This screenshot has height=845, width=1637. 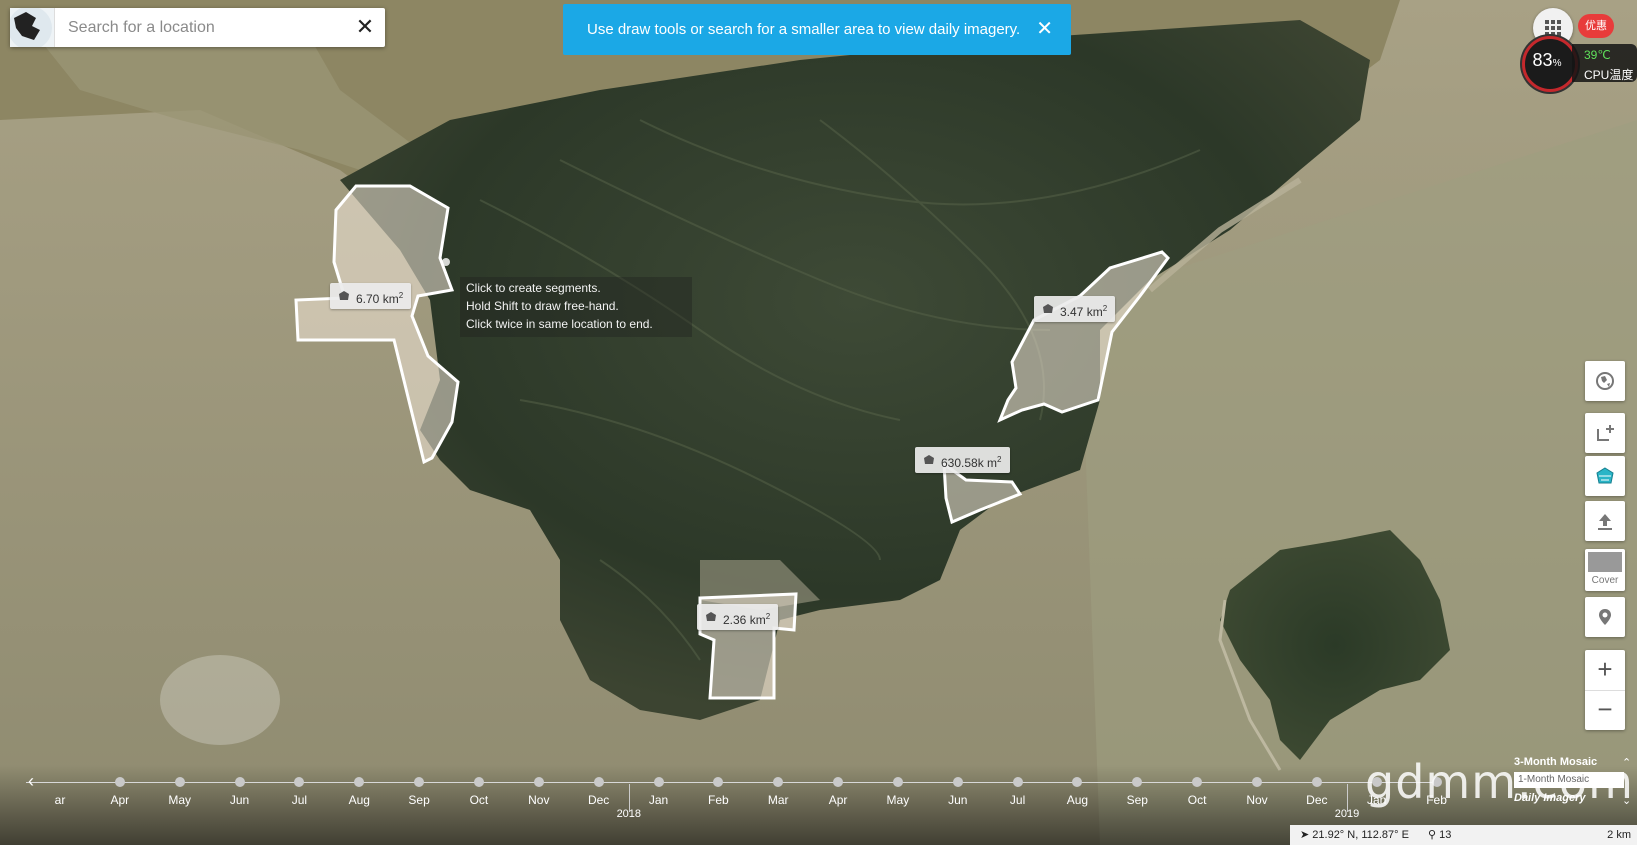 I want to click on cpu-temperature: 39℃, so click(x=1597, y=55).